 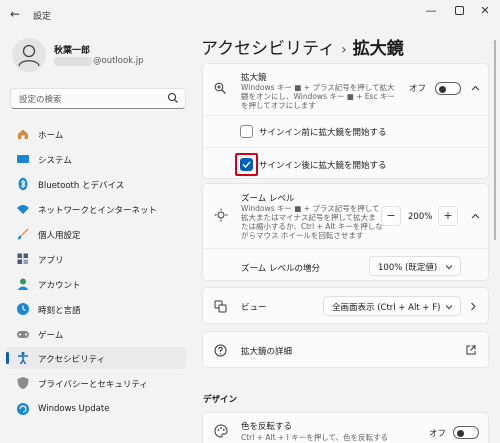 What do you see at coordinates (315, 437) in the screenshot?
I see `invert-colors-desc: Ctrl + Alt + I キーを押して、色を反転する` at bounding box center [315, 437].